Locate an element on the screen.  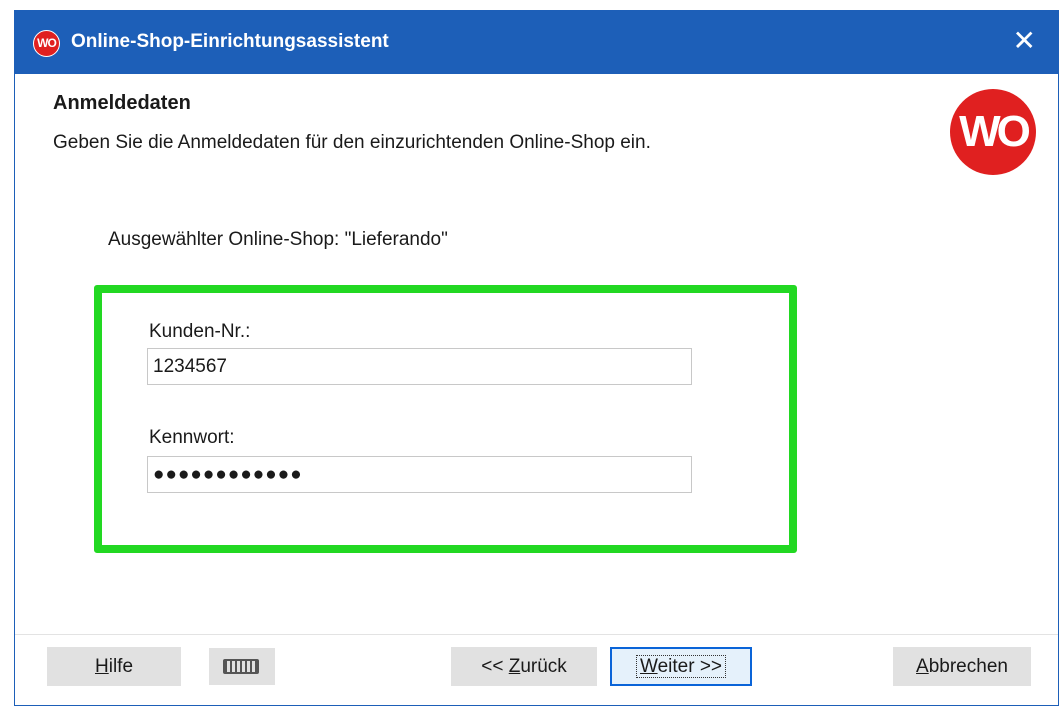
next-focus-ring: Weiter >> is located at coordinates (681, 666).